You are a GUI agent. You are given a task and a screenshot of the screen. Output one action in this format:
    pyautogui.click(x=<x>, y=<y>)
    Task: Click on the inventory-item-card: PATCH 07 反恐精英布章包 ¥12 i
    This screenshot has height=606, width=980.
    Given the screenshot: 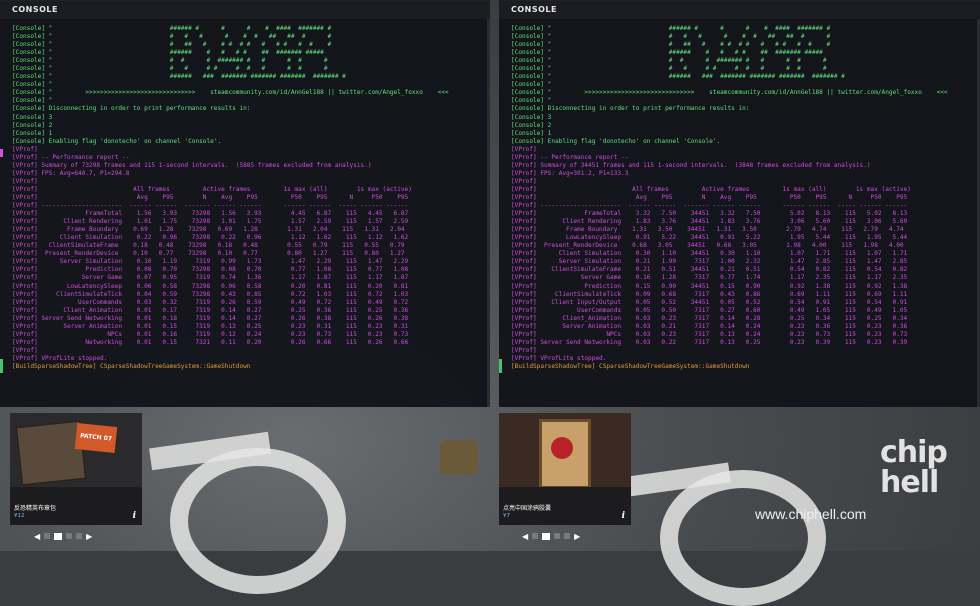 What is the action you would take?
    pyautogui.click(x=76, y=469)
    